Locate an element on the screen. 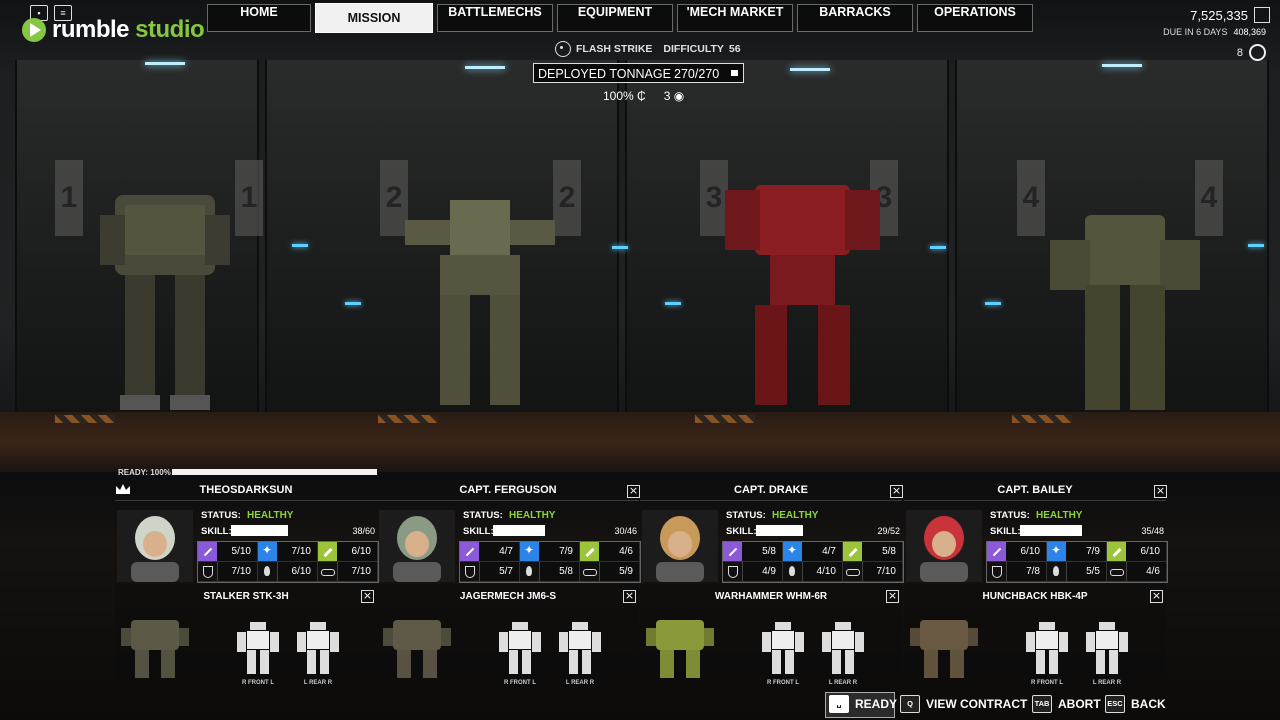 Image resolution: width=1280 pixels, height=720 pixels. tactics-icon is located at coordinates (997, 571).